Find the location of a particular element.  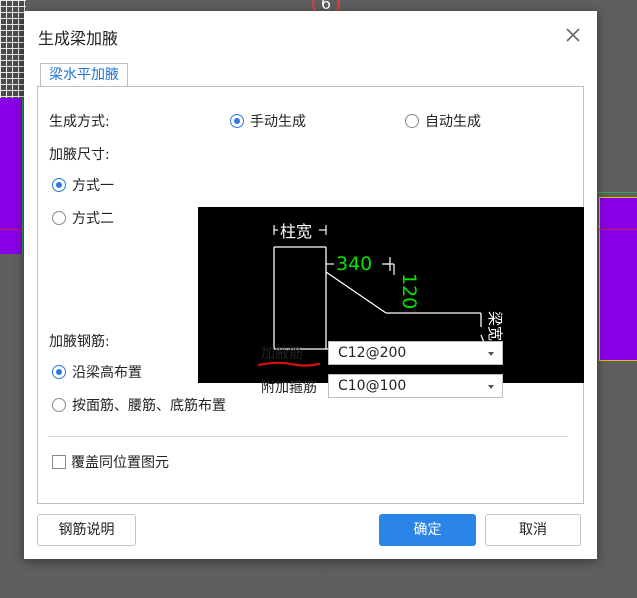

haunch-rebar-combo: C12@200 is located at coordinates (415, 353).